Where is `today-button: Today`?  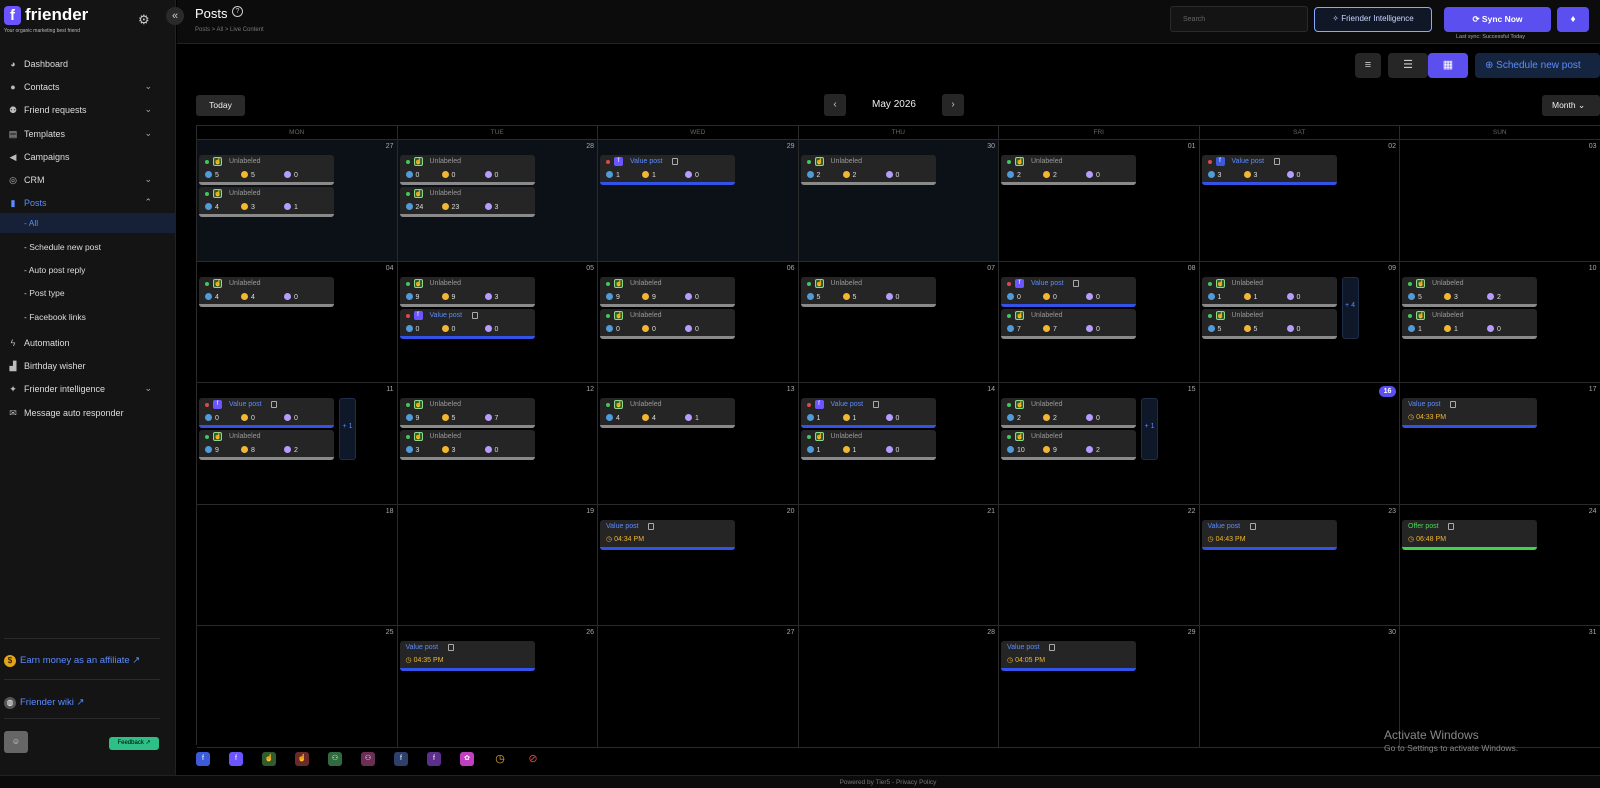
today-button: Today is located at coordinates (220, 105).